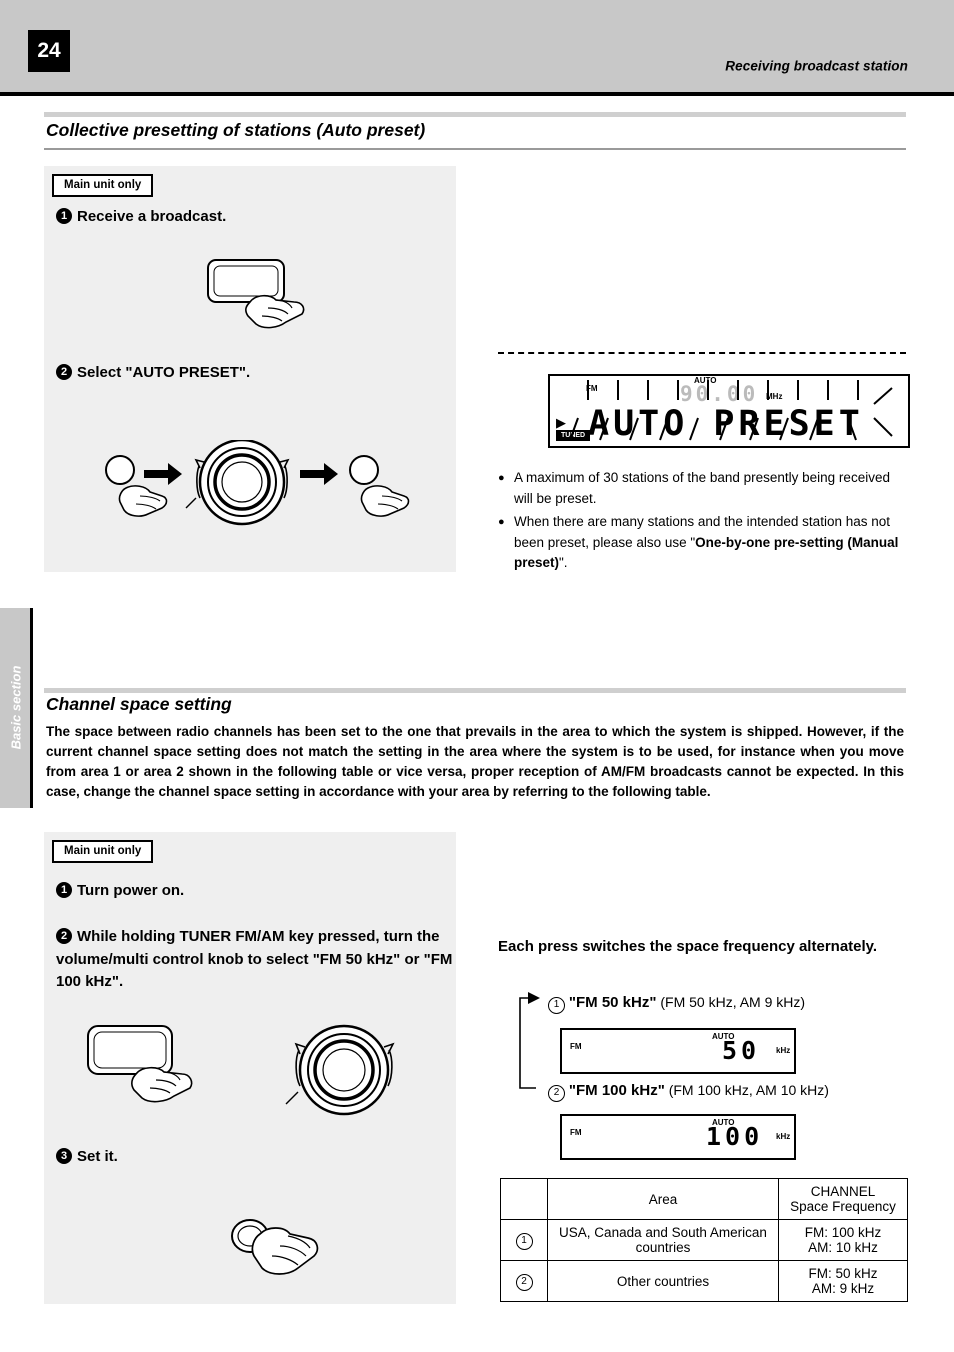 This screenshot has height=1352, width=954. What do you see at coordinates (475, 149) in the screenshot?
I see `section1-rule-bottom` at bounding box center [475, 149].